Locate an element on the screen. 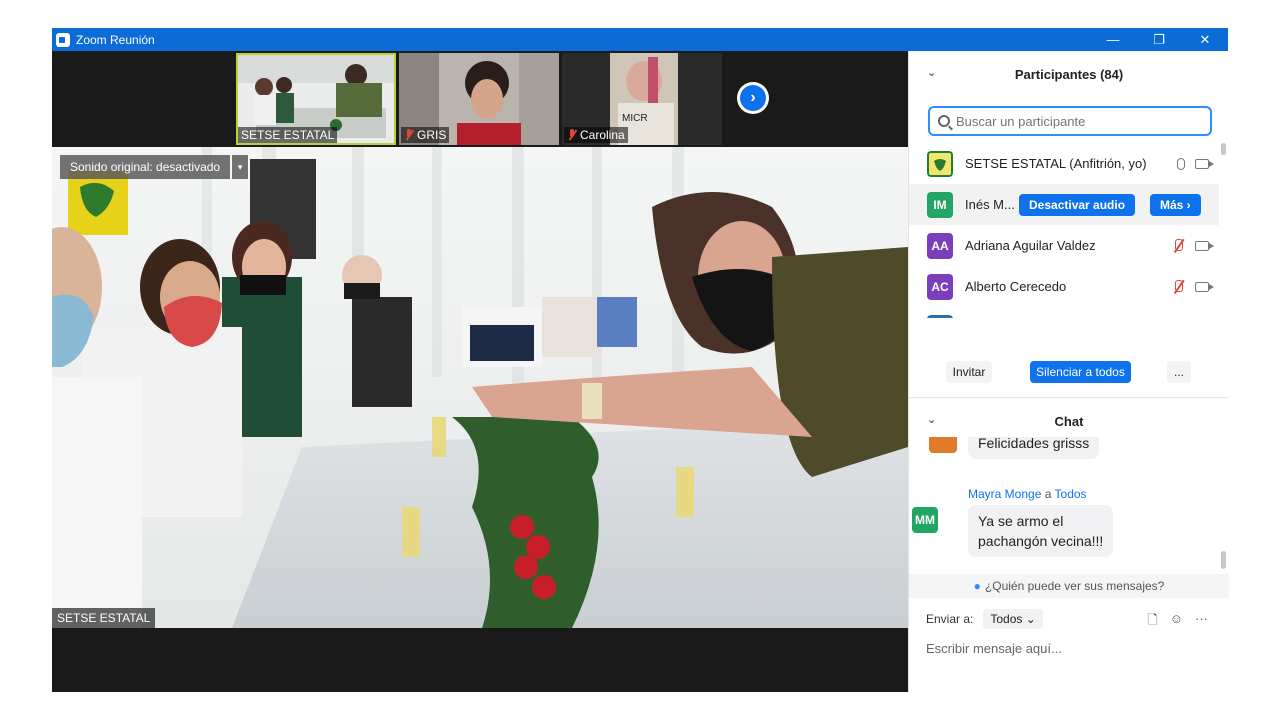 The image size is (1280, 720). avatar: AC is located at coordinates (940, 286).